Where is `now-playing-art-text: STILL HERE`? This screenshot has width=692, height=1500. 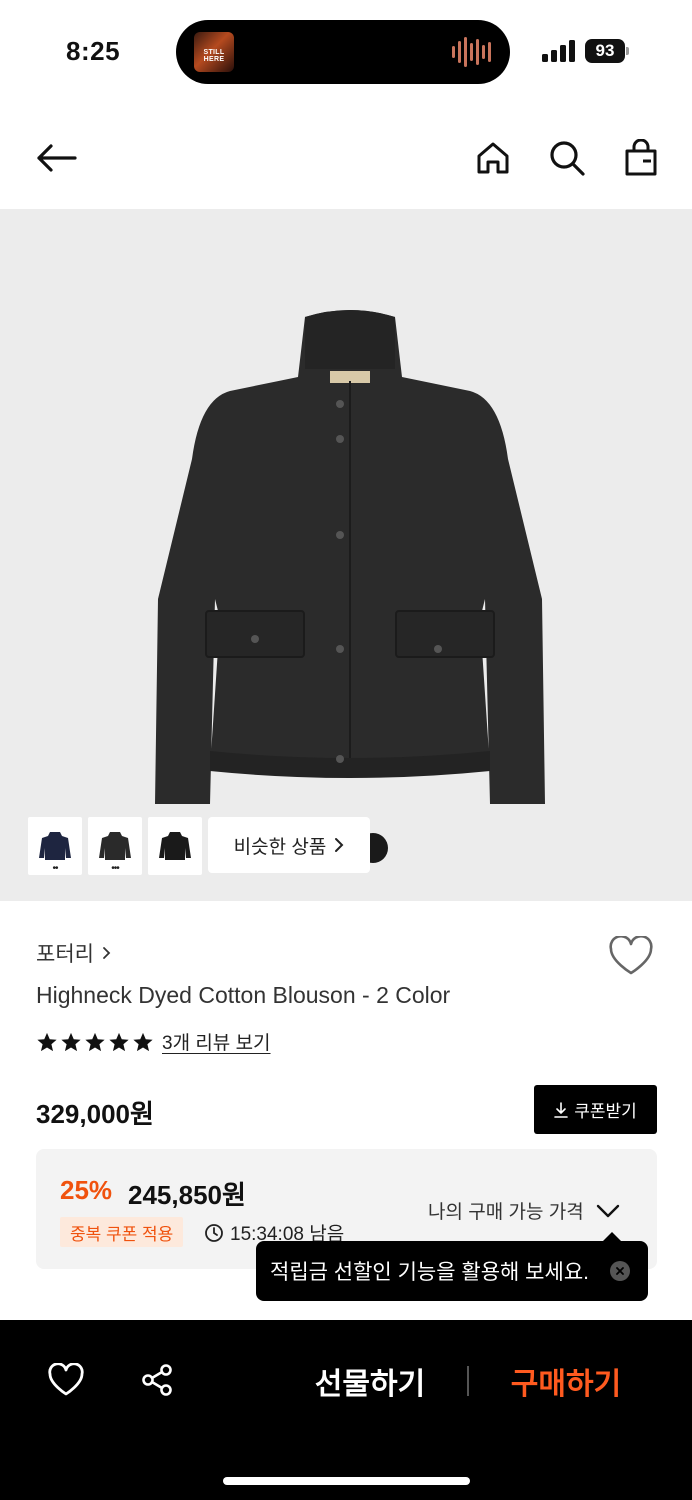
now-playing-art-text: STILL HERE is located at coordinates (214, 56).